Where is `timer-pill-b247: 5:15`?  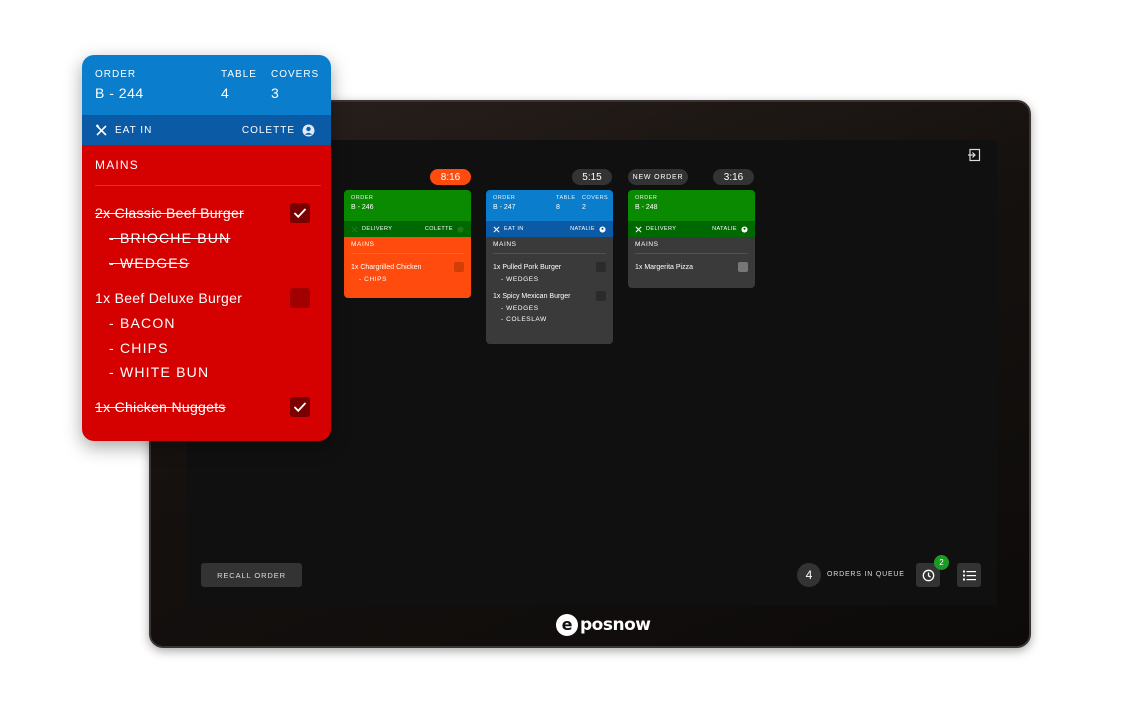
timer-pill-b247: 5:15 is located at coordinates (592, 177).